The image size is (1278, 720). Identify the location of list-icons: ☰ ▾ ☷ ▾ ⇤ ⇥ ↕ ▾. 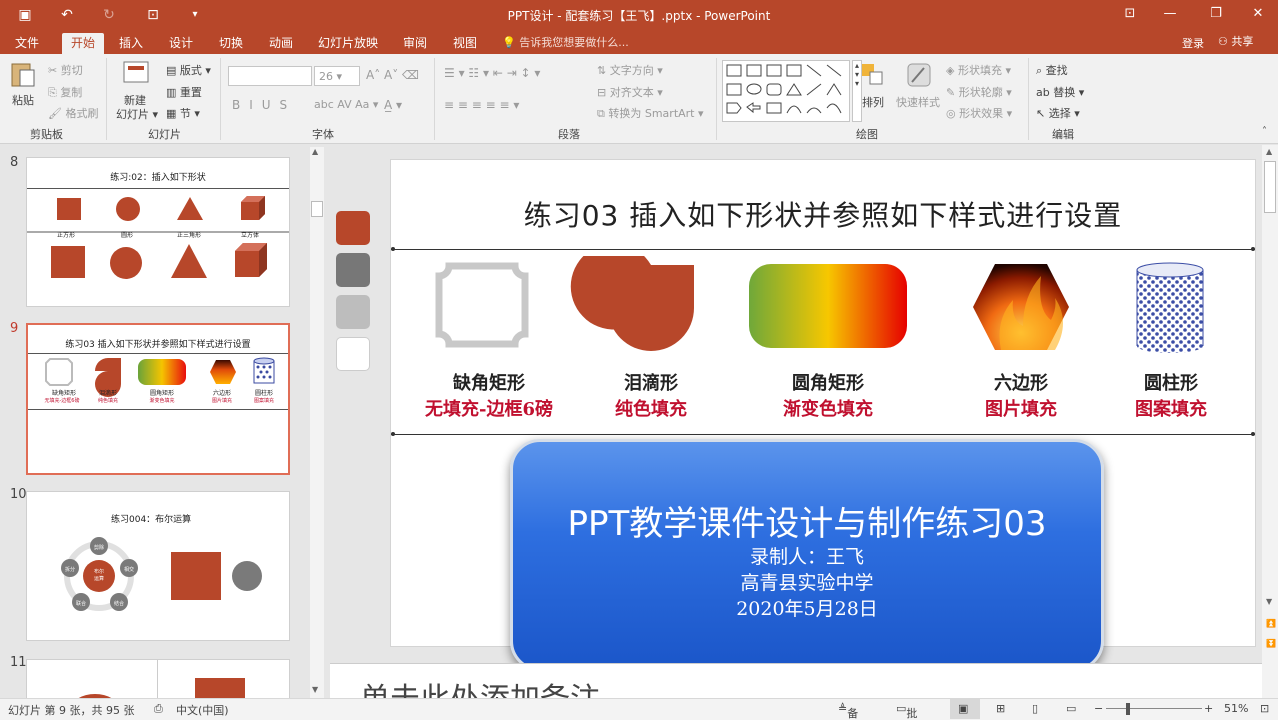
(492, 73).